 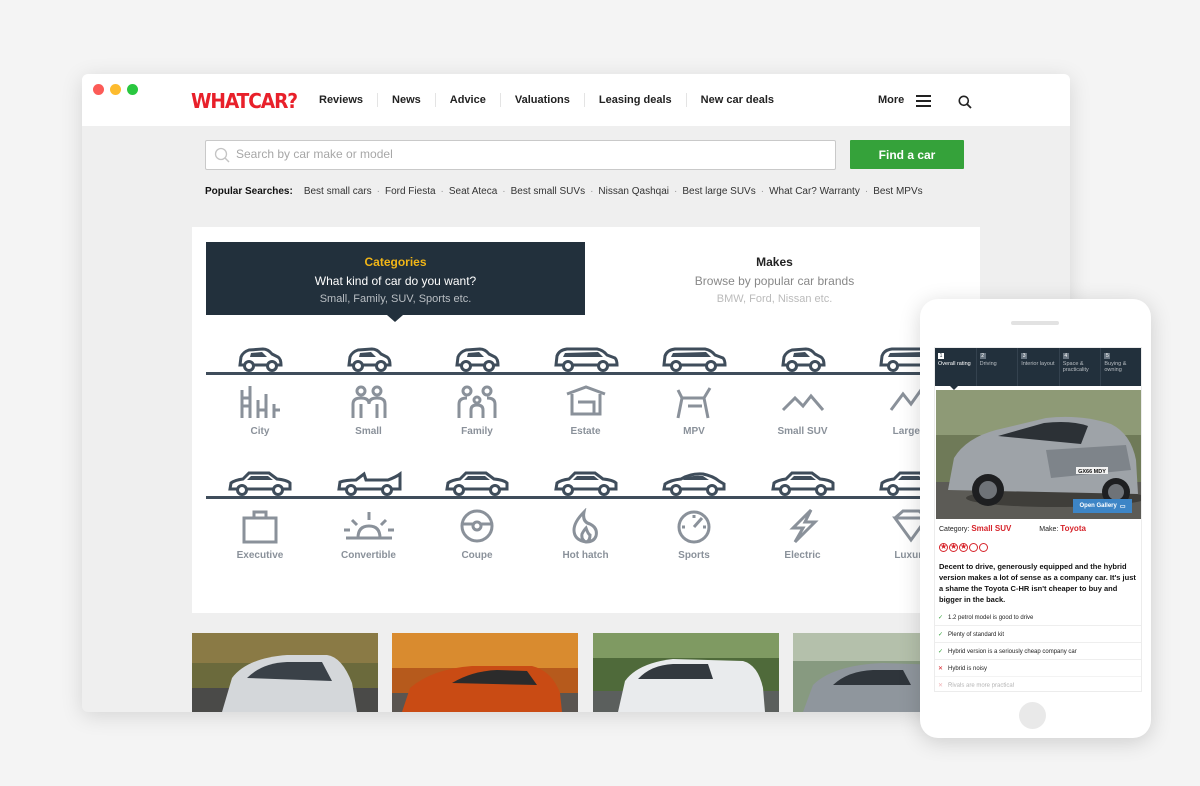 I want to click on category-estate: Estate, so click(x=586, y=392).